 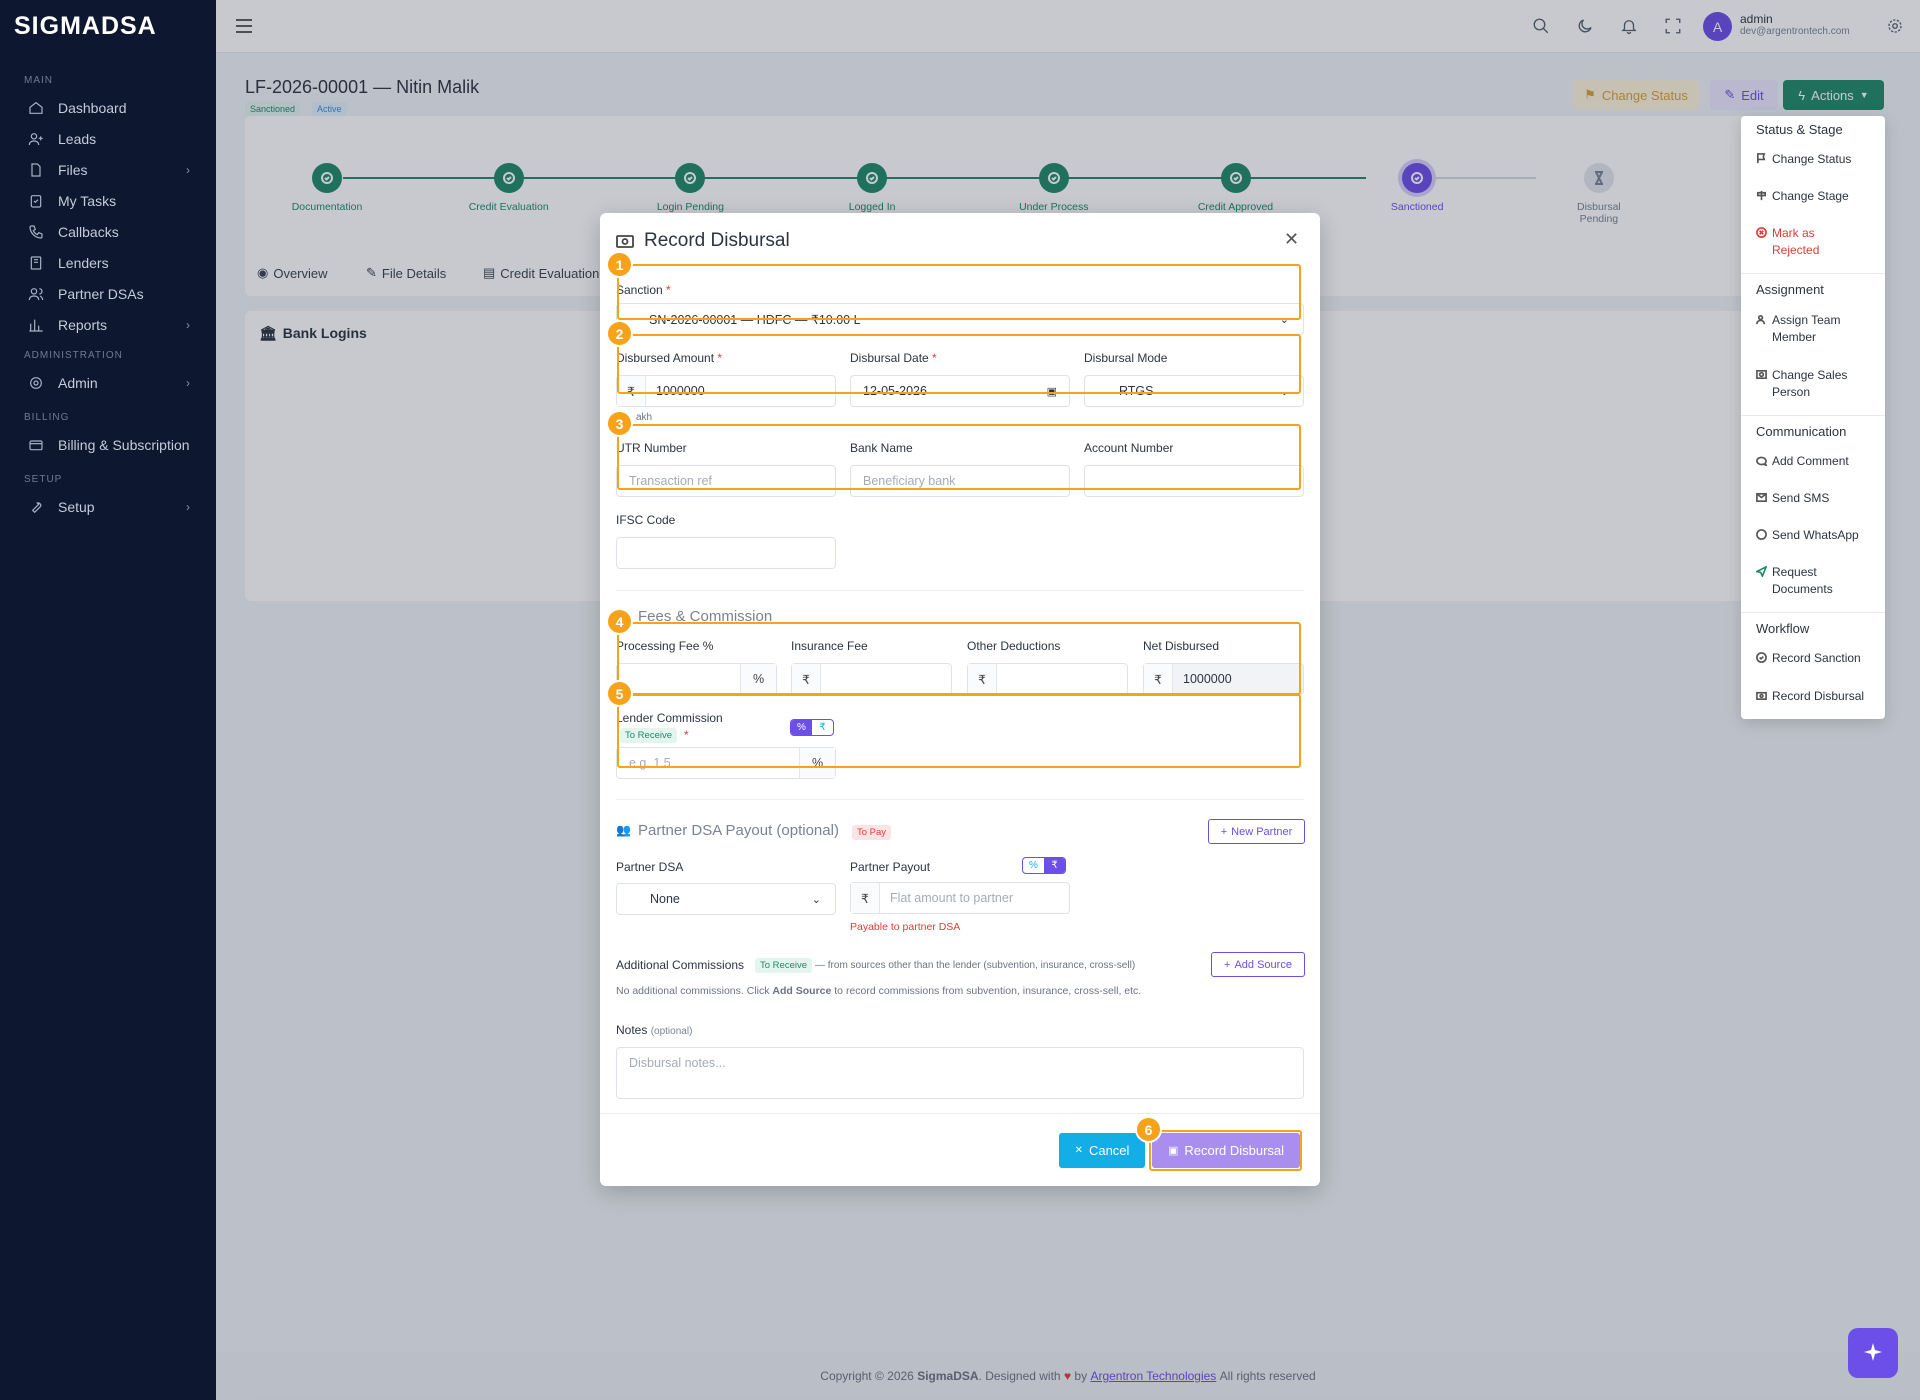 What do you see at coordinates (1224, 831) in the screenshot?
I see `plus-icon: +` at bounding box center [1224, 831].